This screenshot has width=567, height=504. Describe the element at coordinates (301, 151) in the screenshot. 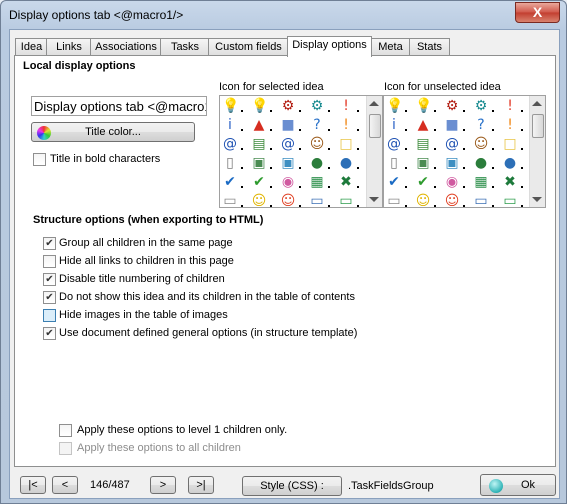

I see `selected-icon-list: 💡 💡 ⚙ ⚙! i ▲ ■?! @ ▤ @ ☺ □ ▯ ▣ ▣ ● ● ✔ ✔ ◉ ▦ ✖ ▭ ☺ ☺ ▭ ▭` at that location.